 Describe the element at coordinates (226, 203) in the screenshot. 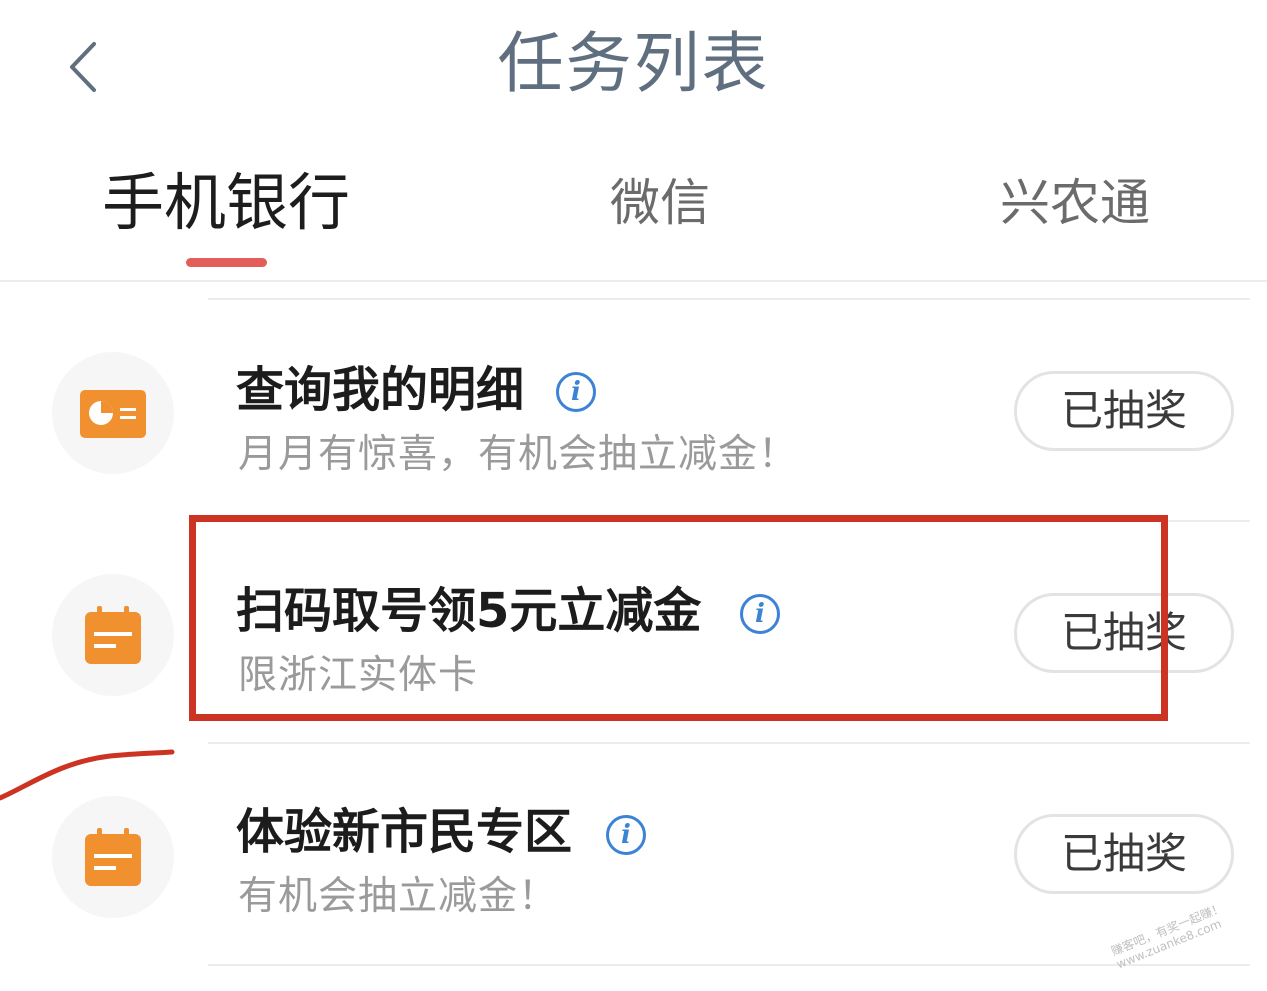

I see `tab-mobile-banking: 手机银行` at that location.